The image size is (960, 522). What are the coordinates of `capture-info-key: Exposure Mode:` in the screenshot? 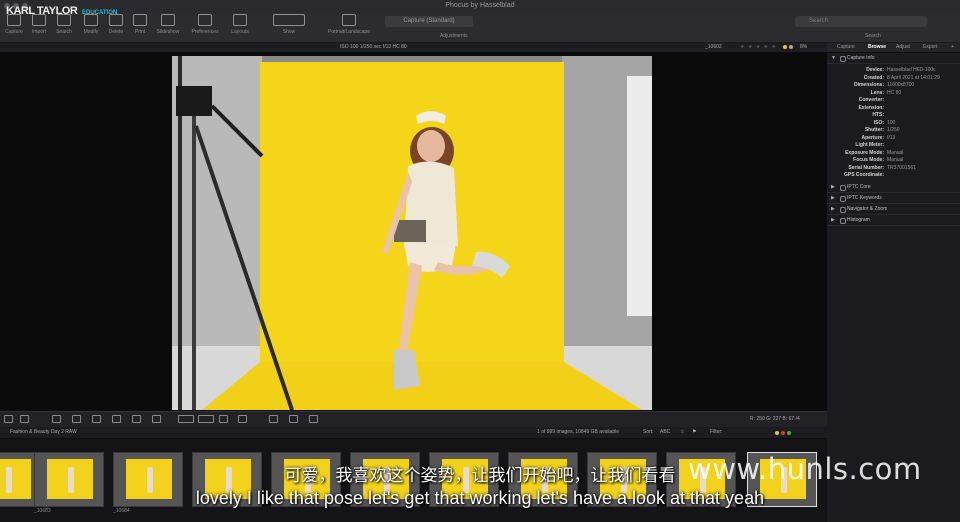 It's located at (864, 152).